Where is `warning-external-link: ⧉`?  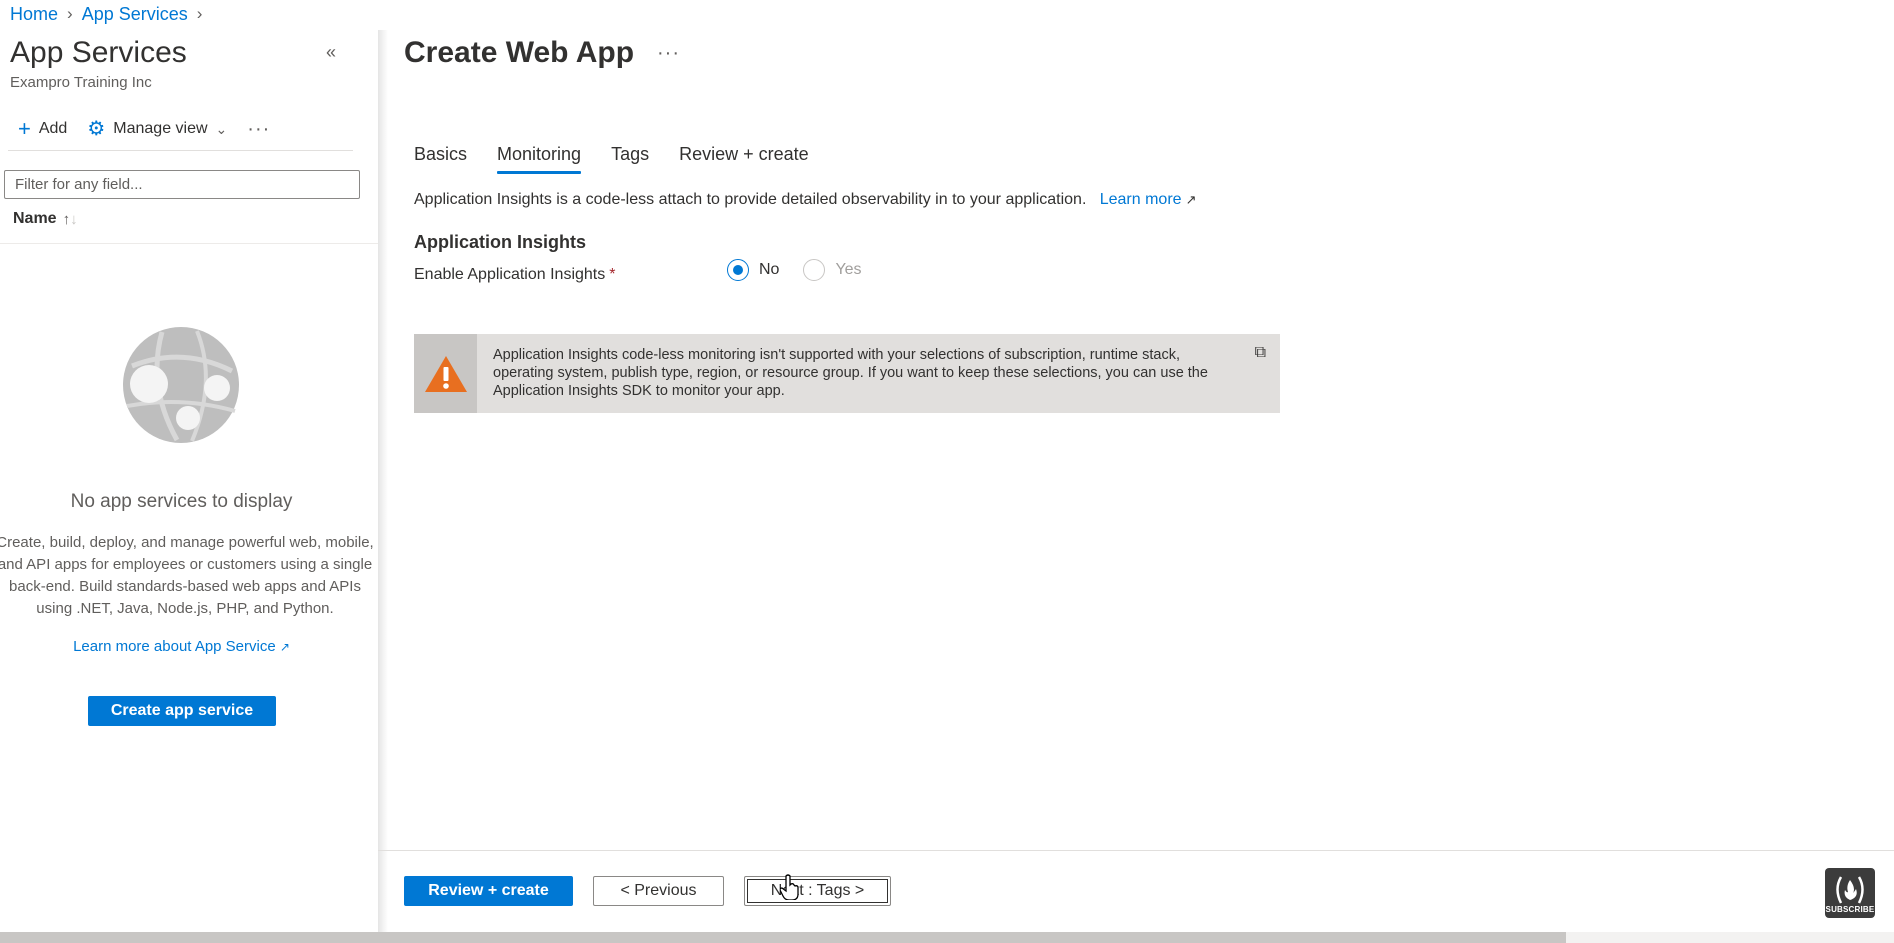 warning-external-link: ⧉ is located at coordinates (1260, 353).